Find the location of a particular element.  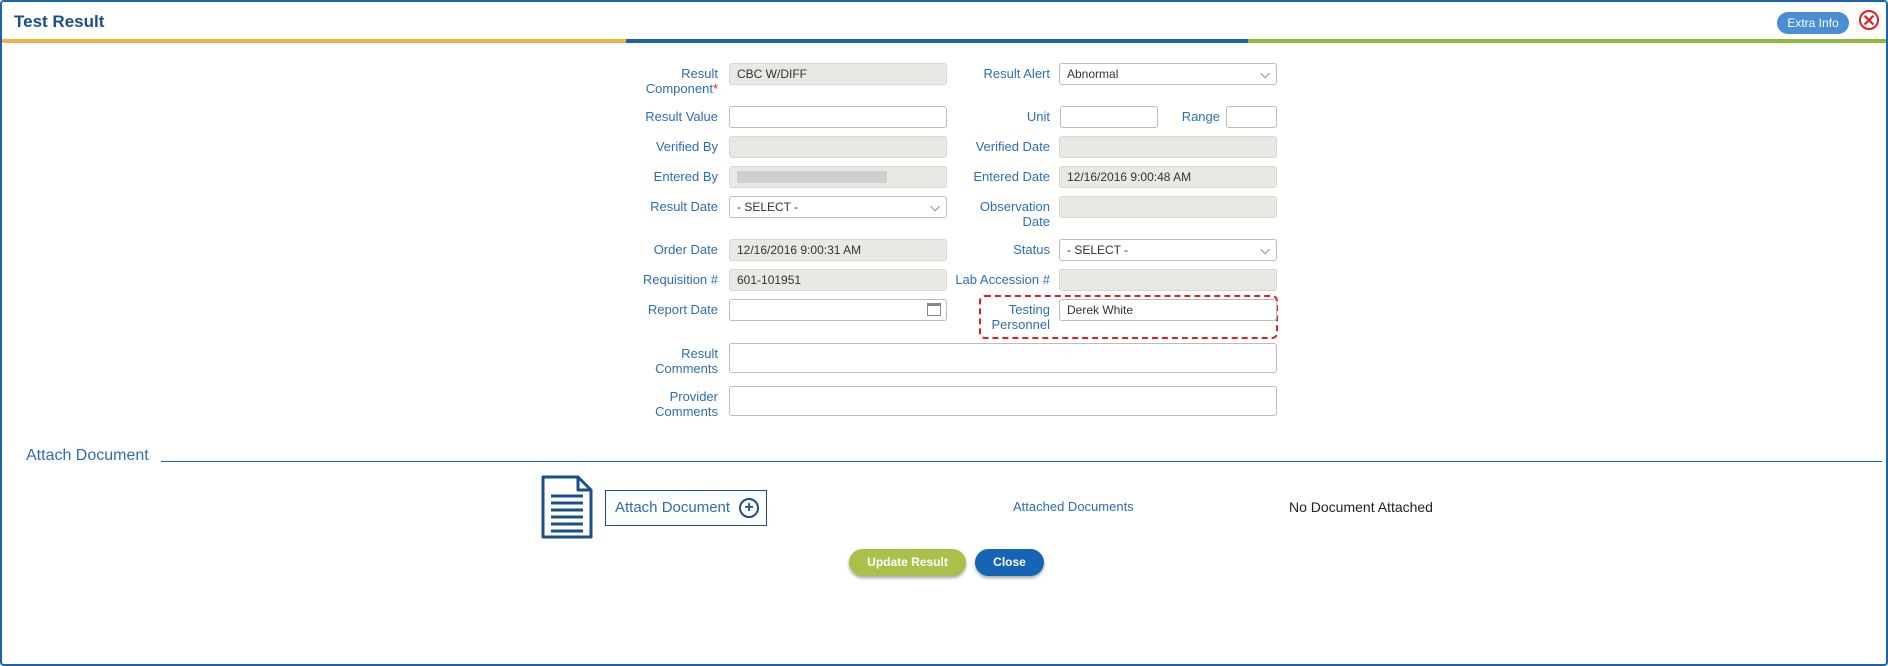

unit-input is located at coordinates (1109, 117).